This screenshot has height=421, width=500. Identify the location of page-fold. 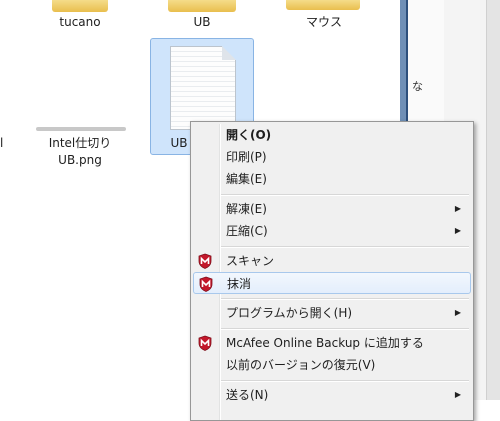
(229, 53).